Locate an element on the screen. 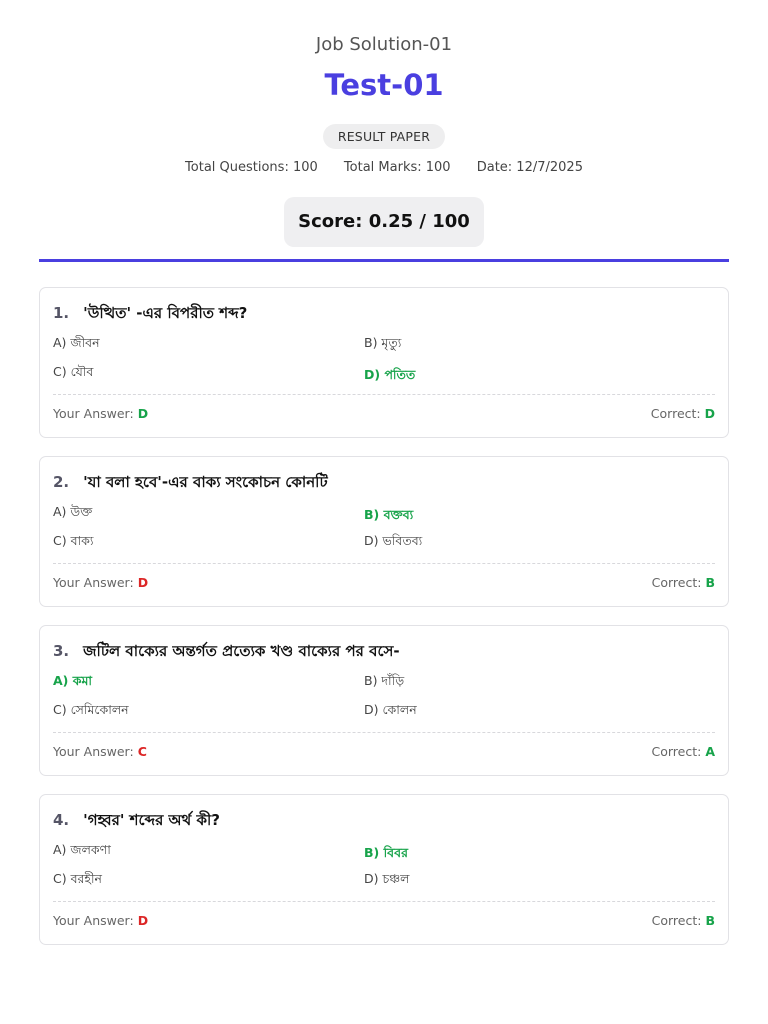  option-a: A) কমা is located at coordinates (73, 680).